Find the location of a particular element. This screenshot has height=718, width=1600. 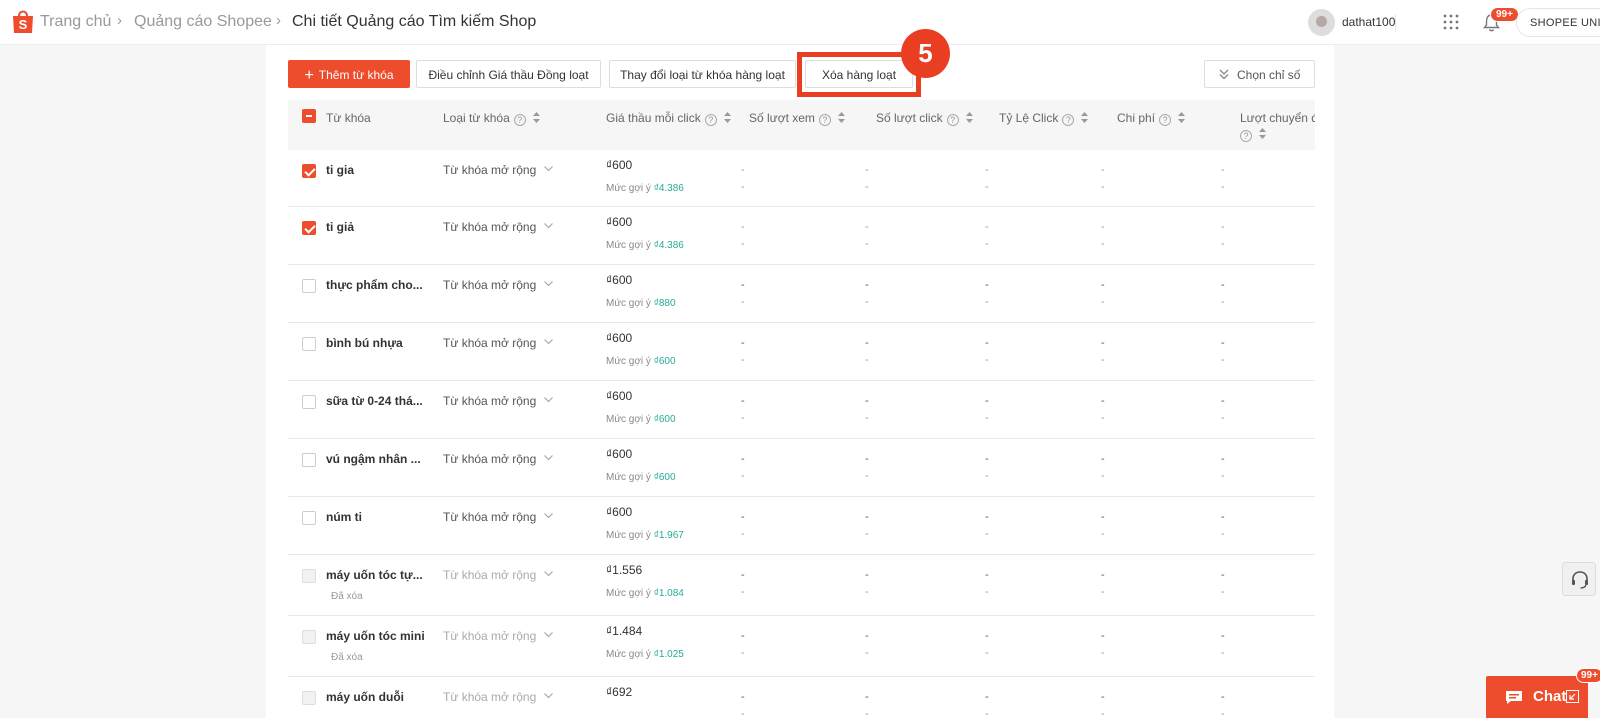

col-header-views: Số lượt xem? is located at coordinates (797, 118).